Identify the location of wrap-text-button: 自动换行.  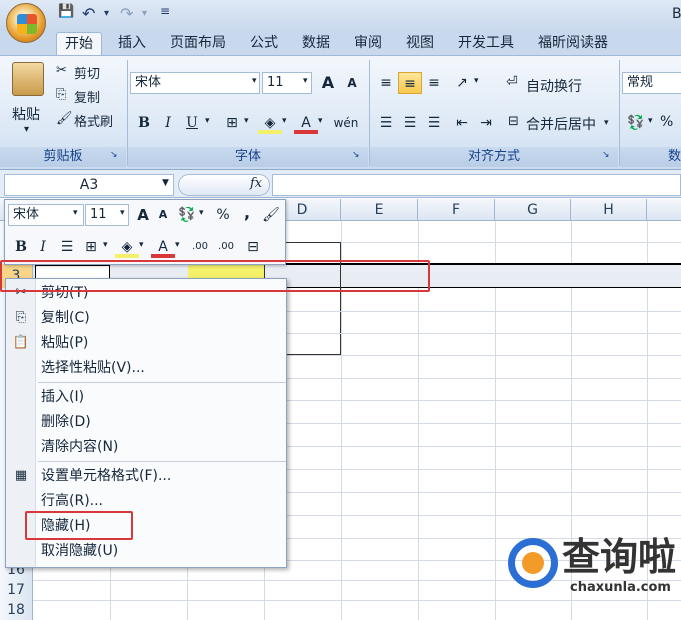
(554, 86).